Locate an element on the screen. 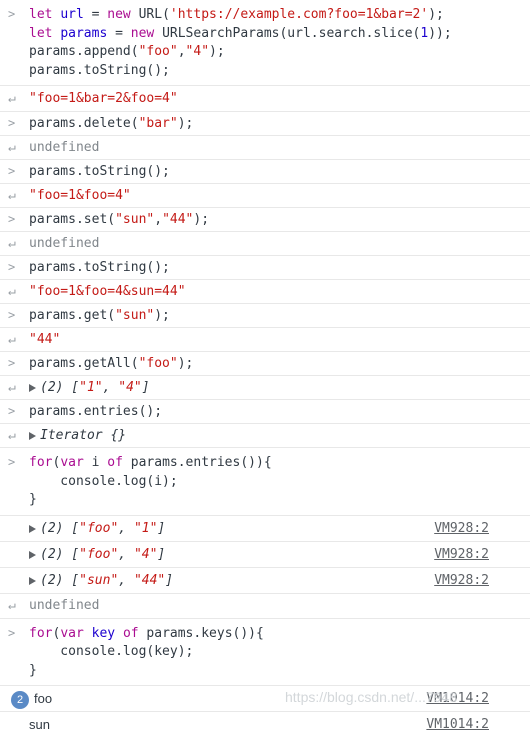 The width and height of the screenshot is (530, 738). result-value: "foo=1&foo=4&sun=44" is located at coordinates (107, 291).